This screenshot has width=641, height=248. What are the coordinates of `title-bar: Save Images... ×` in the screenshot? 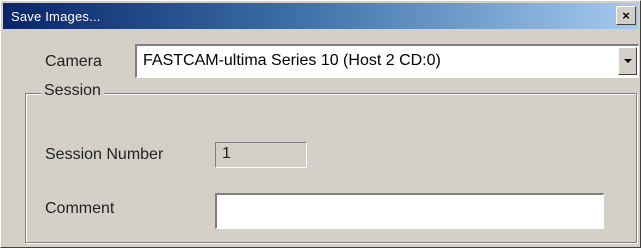 It's located at (320, 16).